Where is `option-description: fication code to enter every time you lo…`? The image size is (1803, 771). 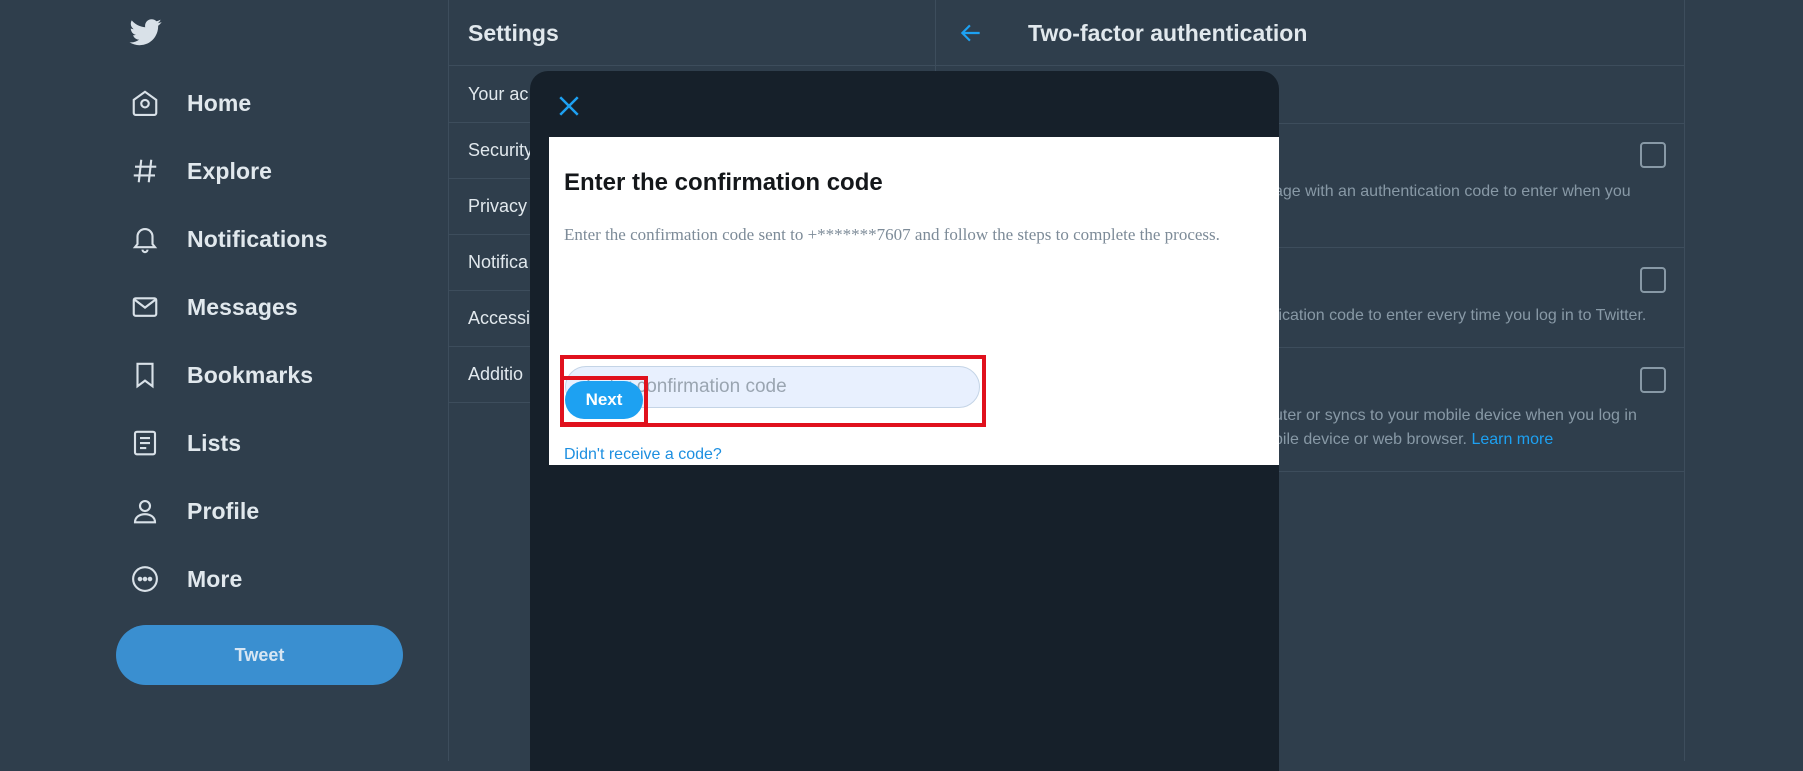
option-description: fication code to enter every time you lo… is located at coordinates (1460, 315).